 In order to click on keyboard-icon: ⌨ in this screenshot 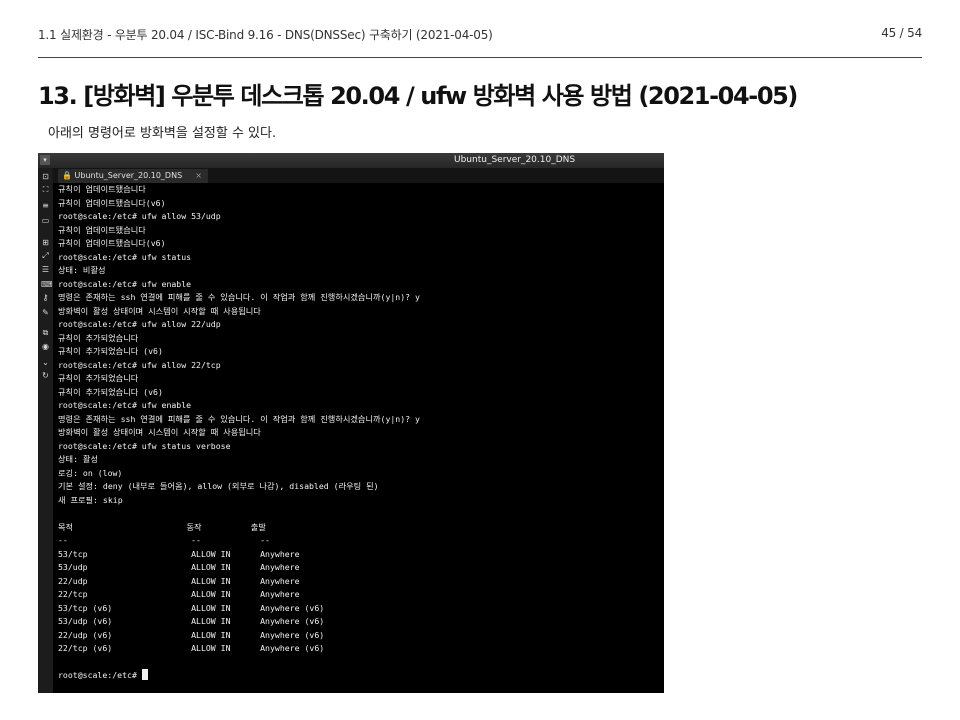, I will do `click(47, 284)`.